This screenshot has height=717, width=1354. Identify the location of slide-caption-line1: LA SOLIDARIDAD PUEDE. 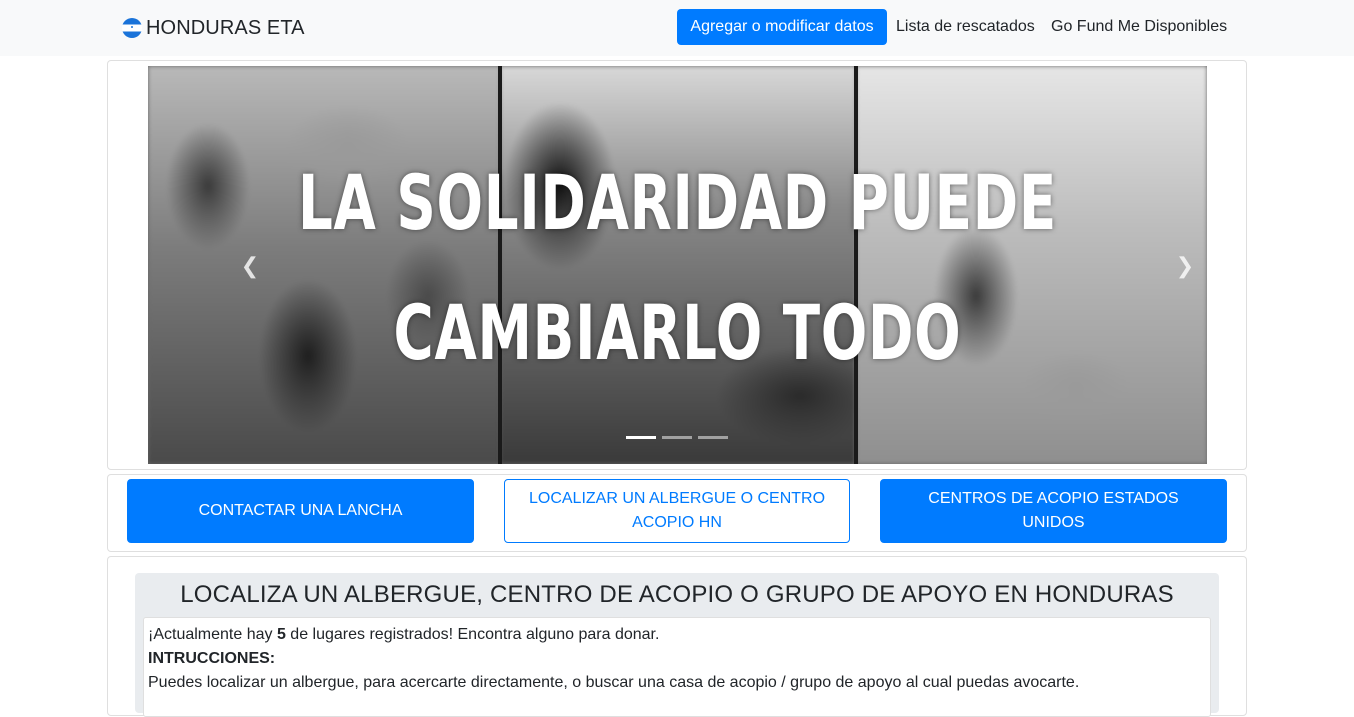
(677, 202).